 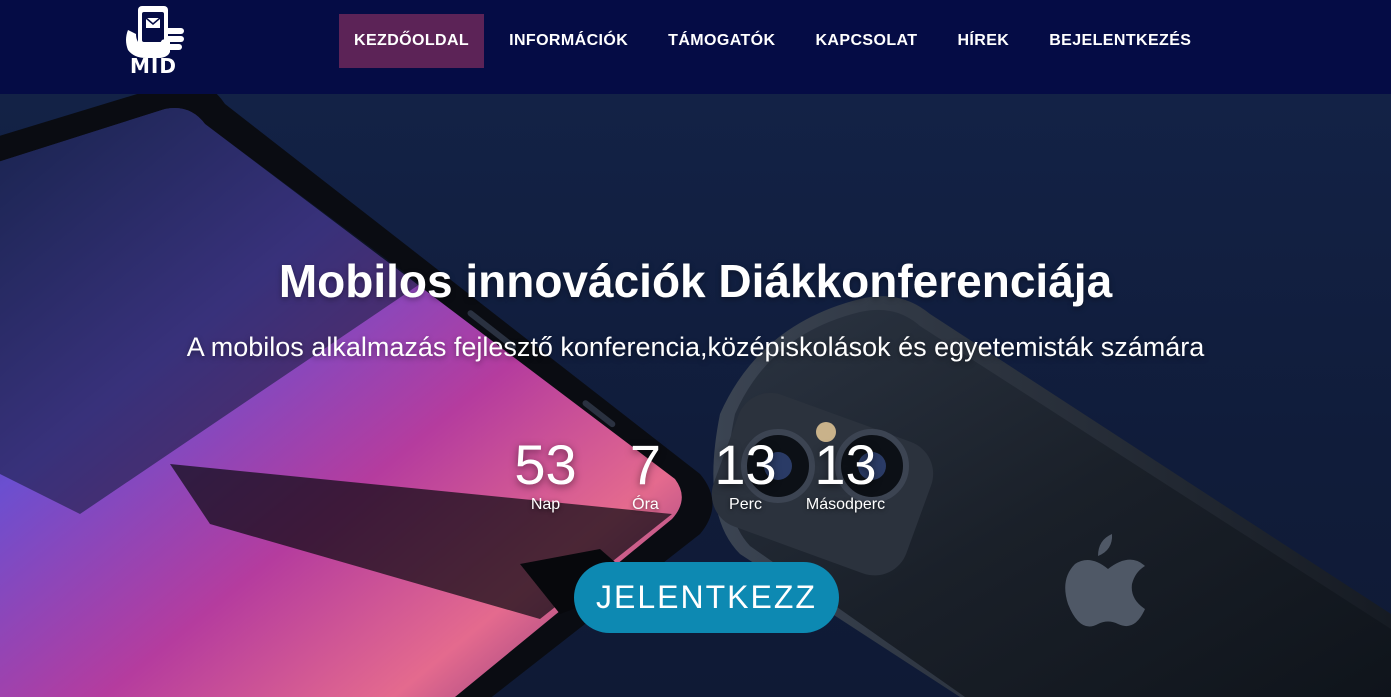 I want to click on countdown-days: 53 Nap, so click(x=546, y=475).